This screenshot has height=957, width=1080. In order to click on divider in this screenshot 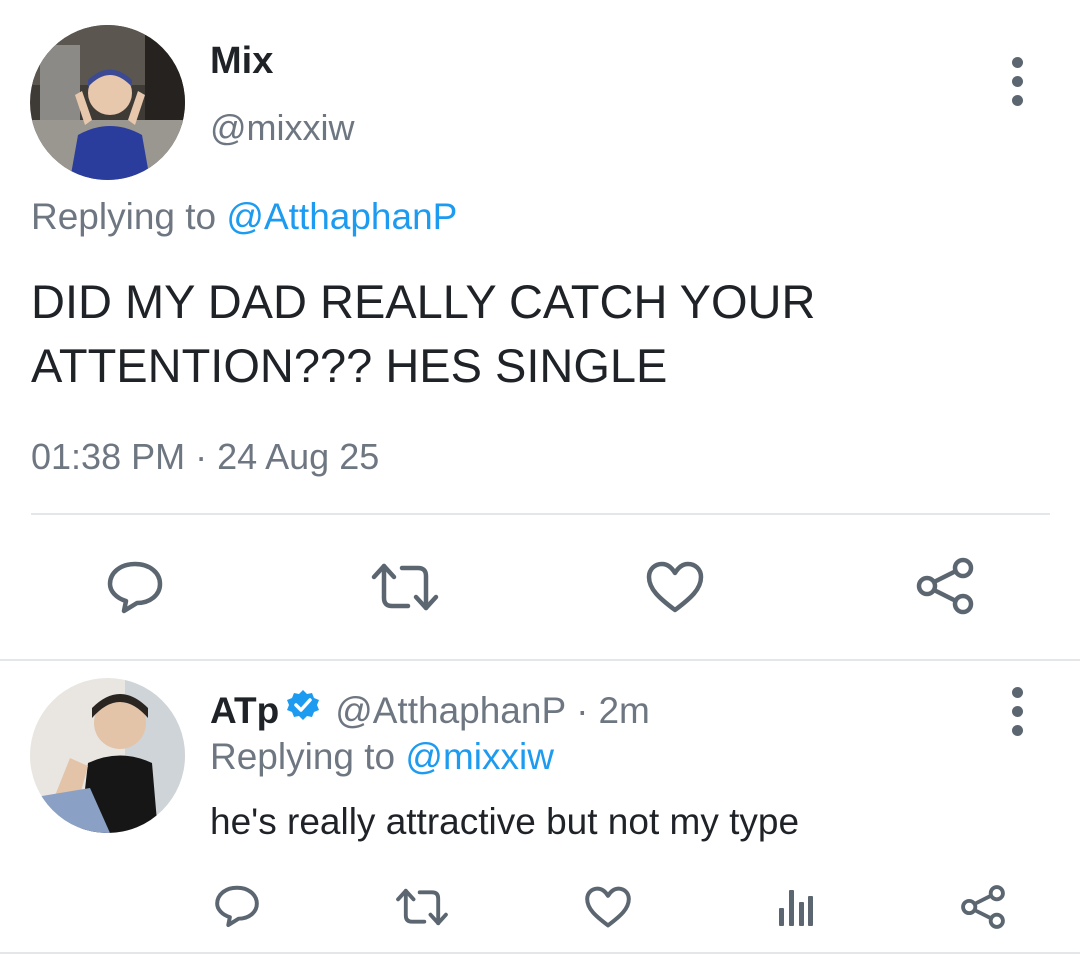, I will do `click(540, 514)`.